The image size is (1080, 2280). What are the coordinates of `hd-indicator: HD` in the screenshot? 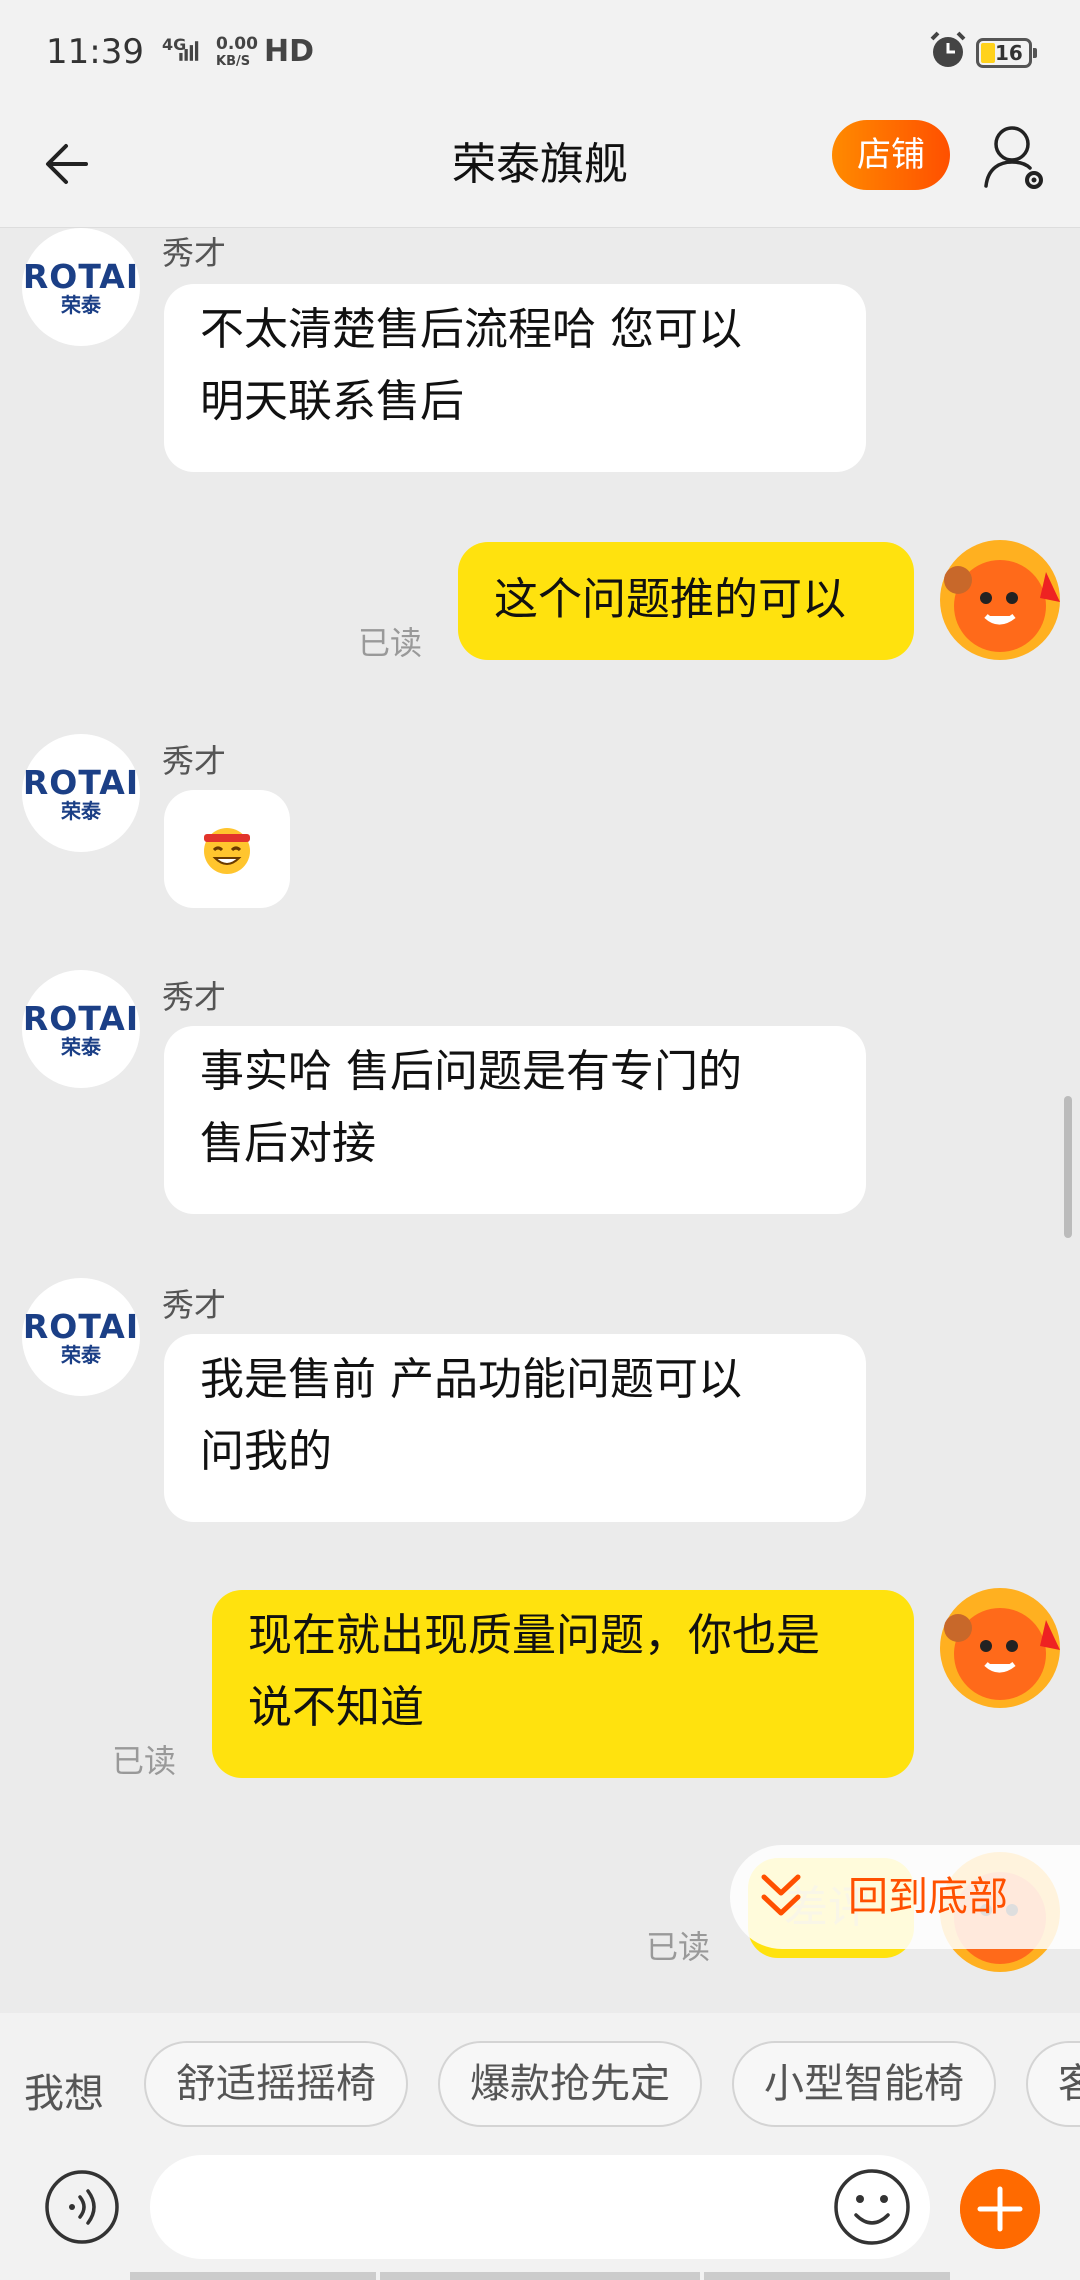 It's located at (289, 51).